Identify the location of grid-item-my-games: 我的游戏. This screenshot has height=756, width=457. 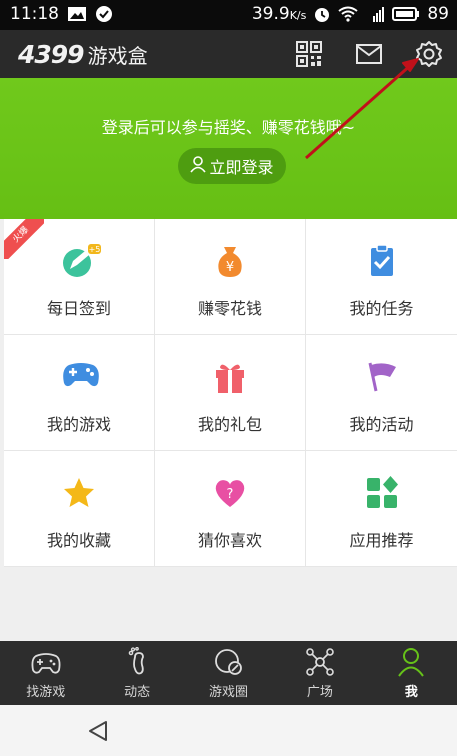
(79, 393).